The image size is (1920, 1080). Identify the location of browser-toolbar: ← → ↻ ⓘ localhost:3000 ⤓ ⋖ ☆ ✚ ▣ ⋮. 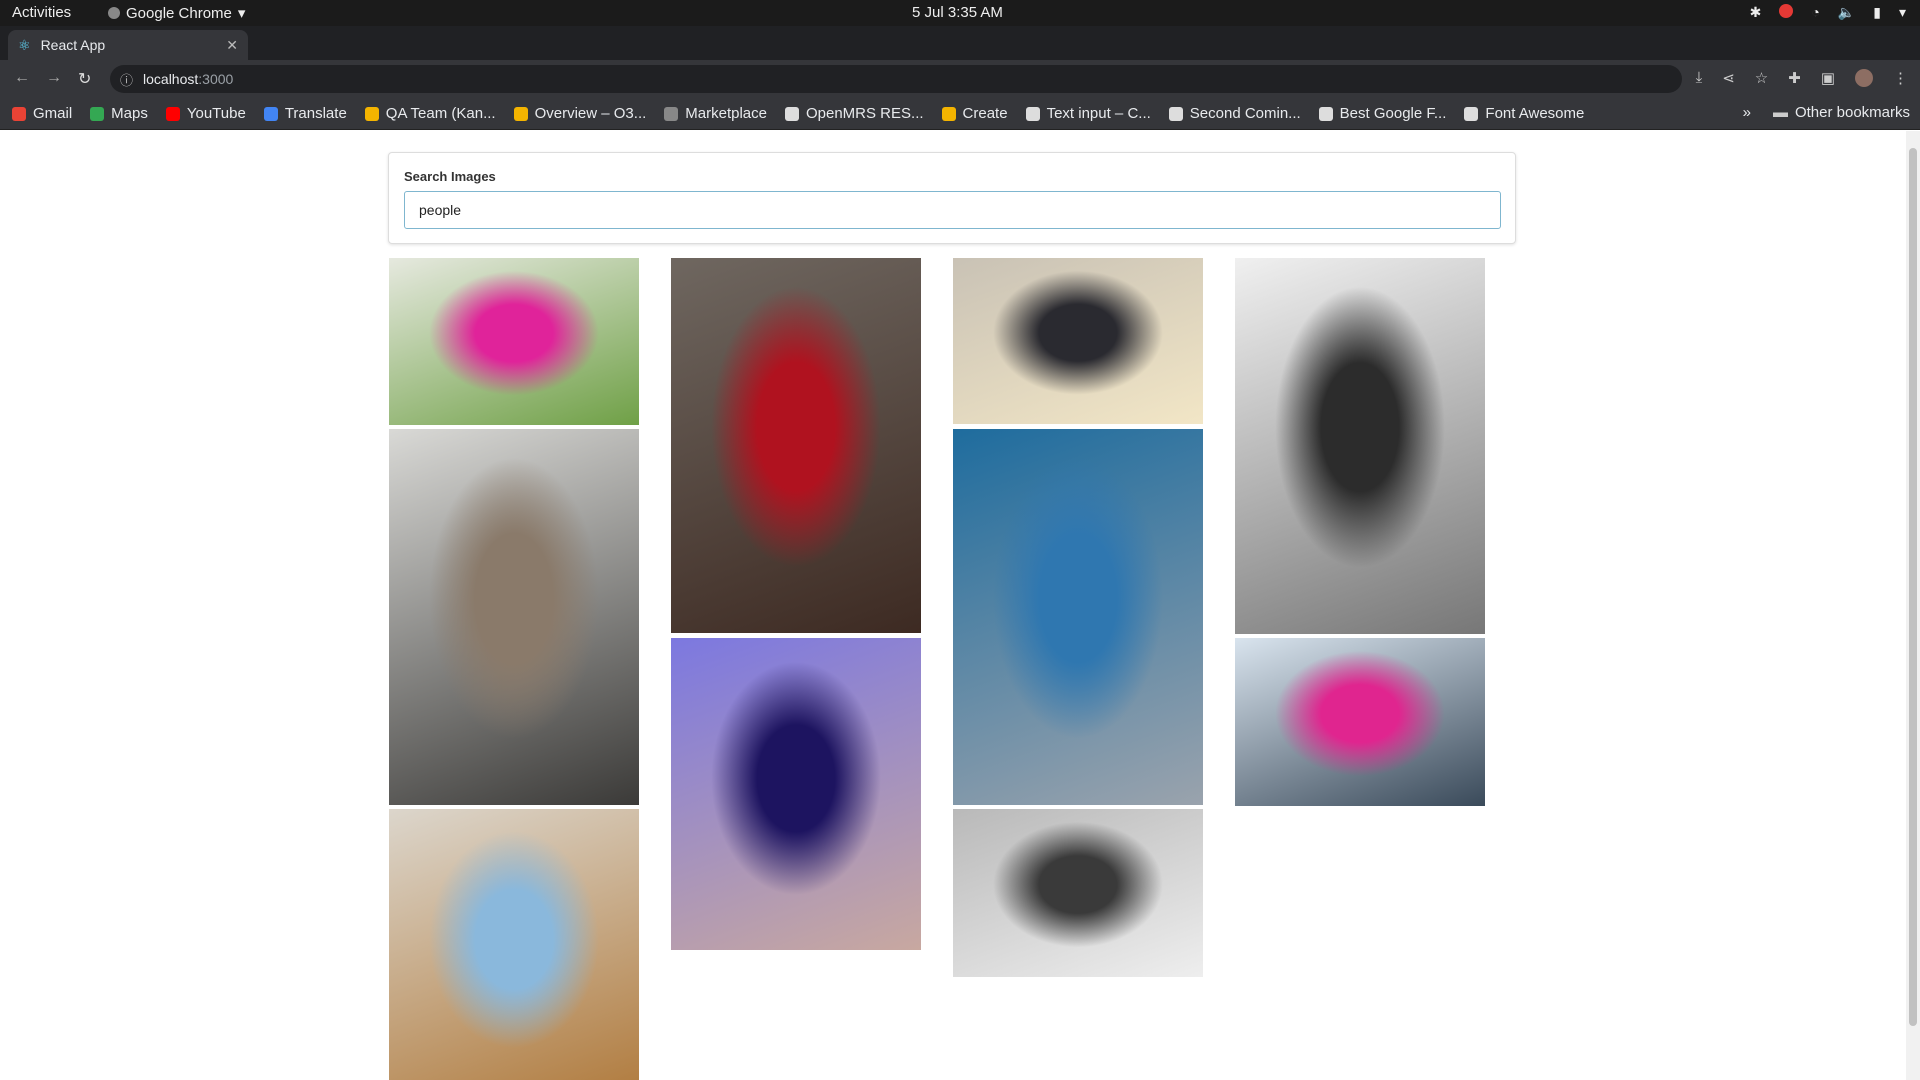
(960, 79).